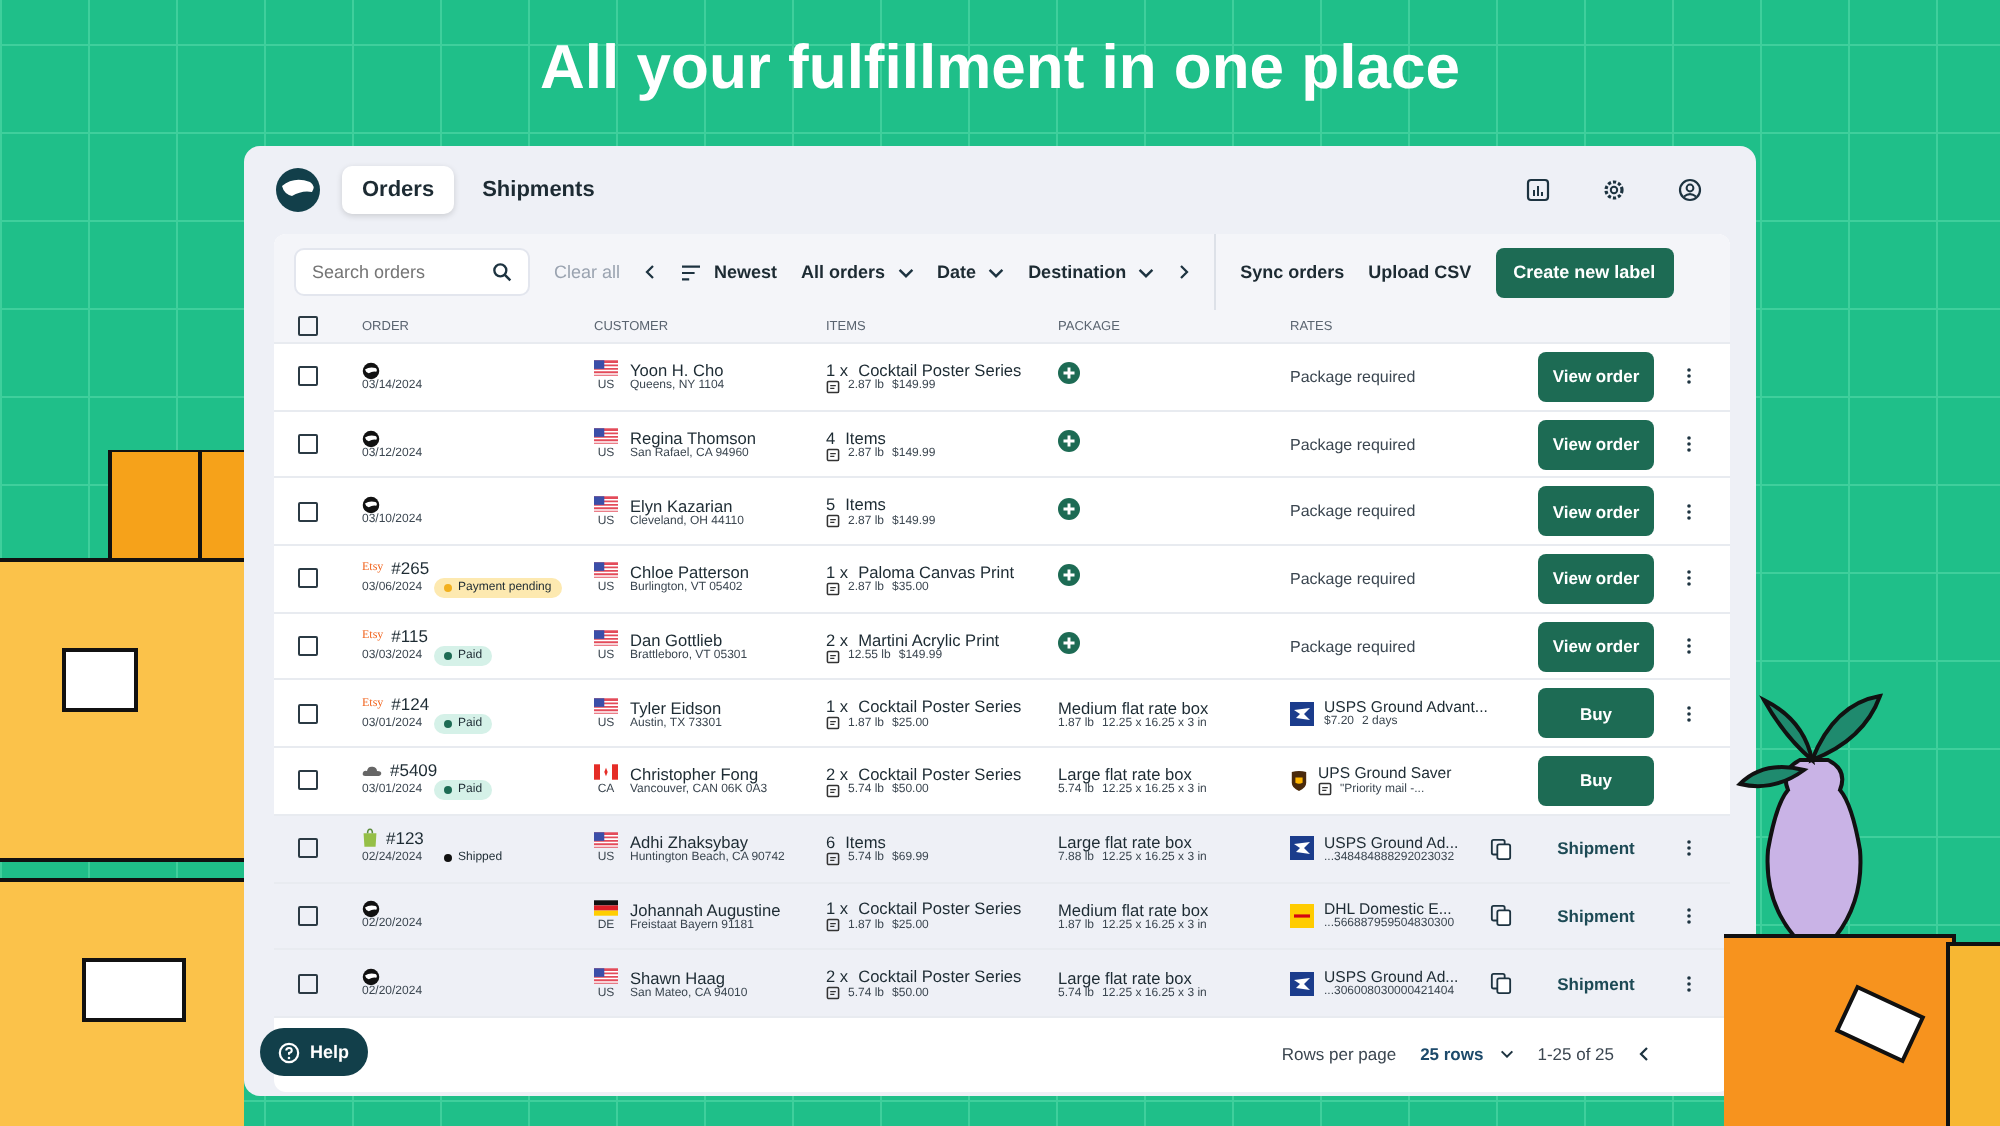  Describe the element at coordinates (929, 639) in the screenshot. I see `item-title: Martini Acrylic Print` at that location.